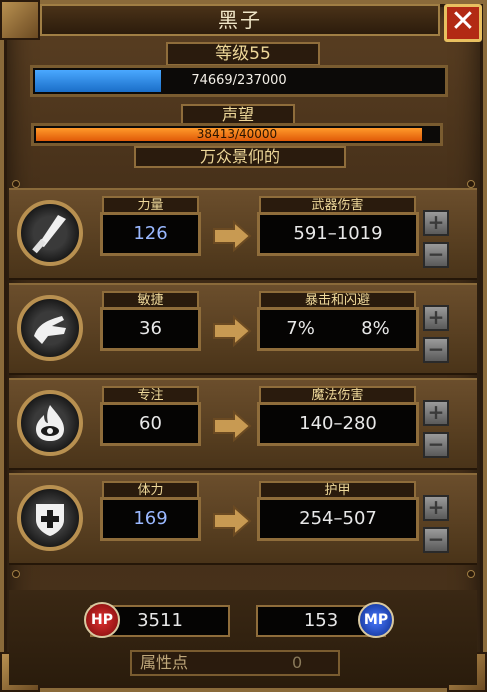 The height and width of the screenshot is (692, 487). I want to click on stat-value: 60, so click(150, 424).